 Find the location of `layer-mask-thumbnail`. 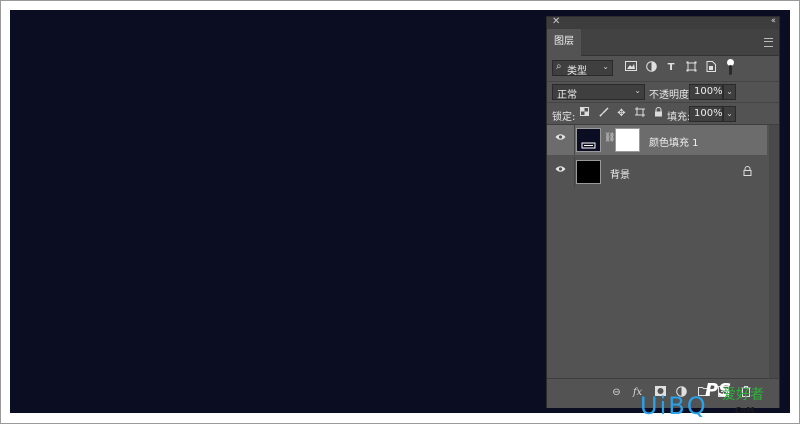

layer-mask-thumbnail is located at coordinates (627, 140).